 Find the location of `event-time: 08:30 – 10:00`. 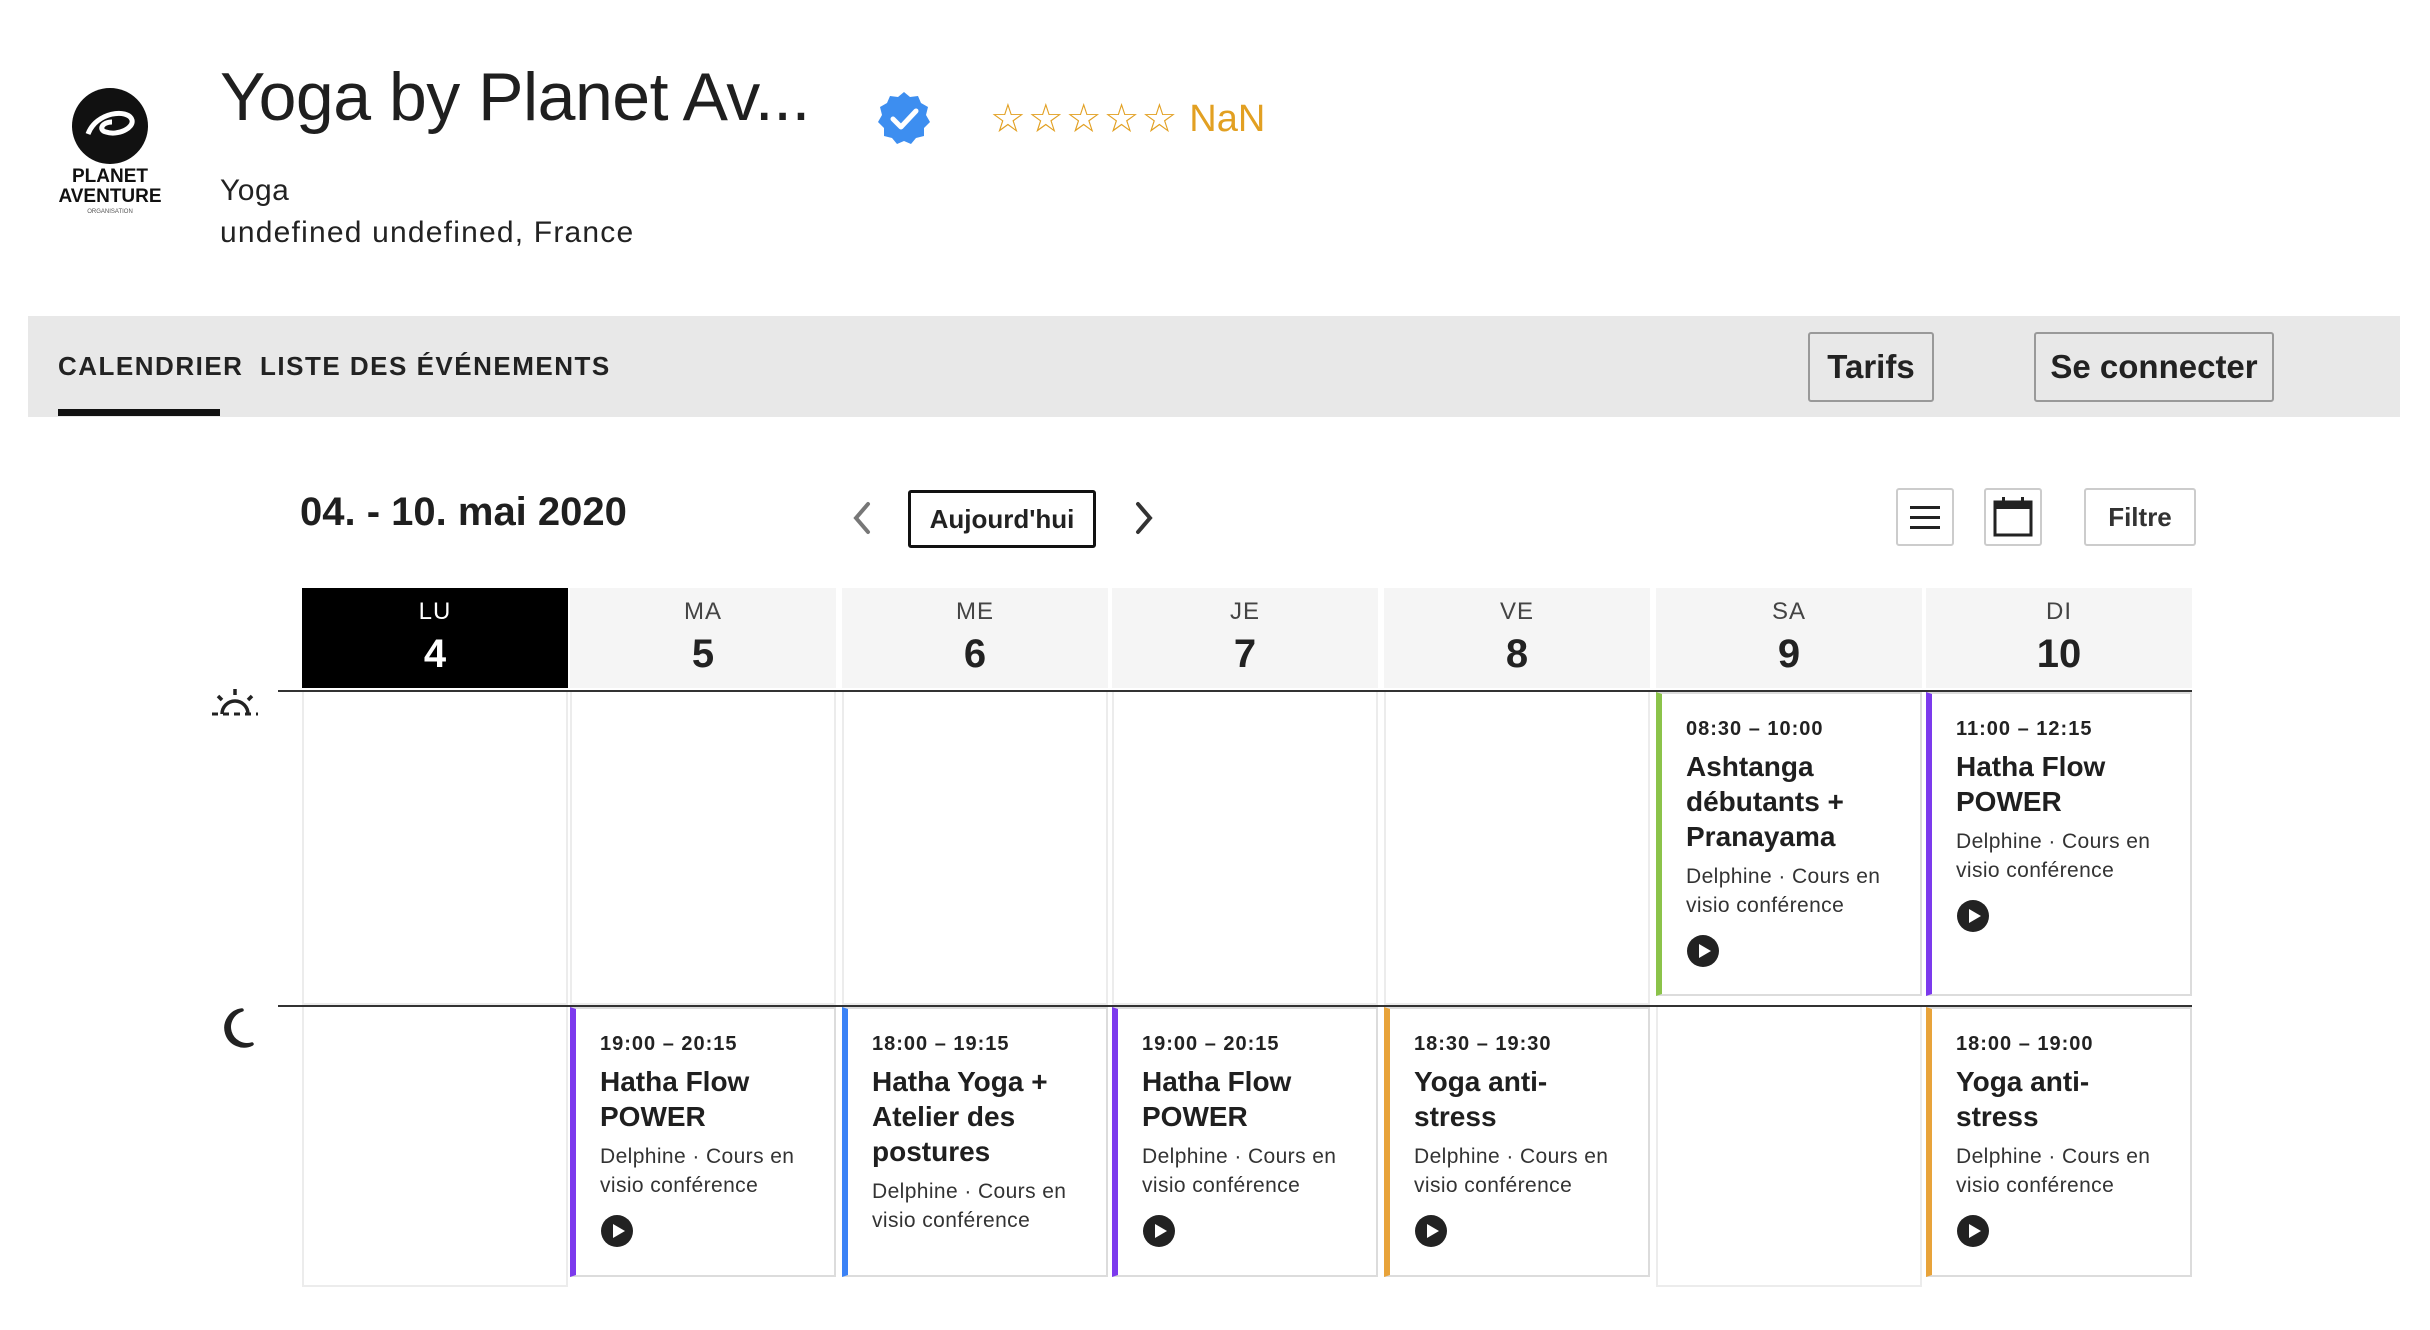

event-time: 08:30 – 10:00 is located at coordinates (1755, 729).